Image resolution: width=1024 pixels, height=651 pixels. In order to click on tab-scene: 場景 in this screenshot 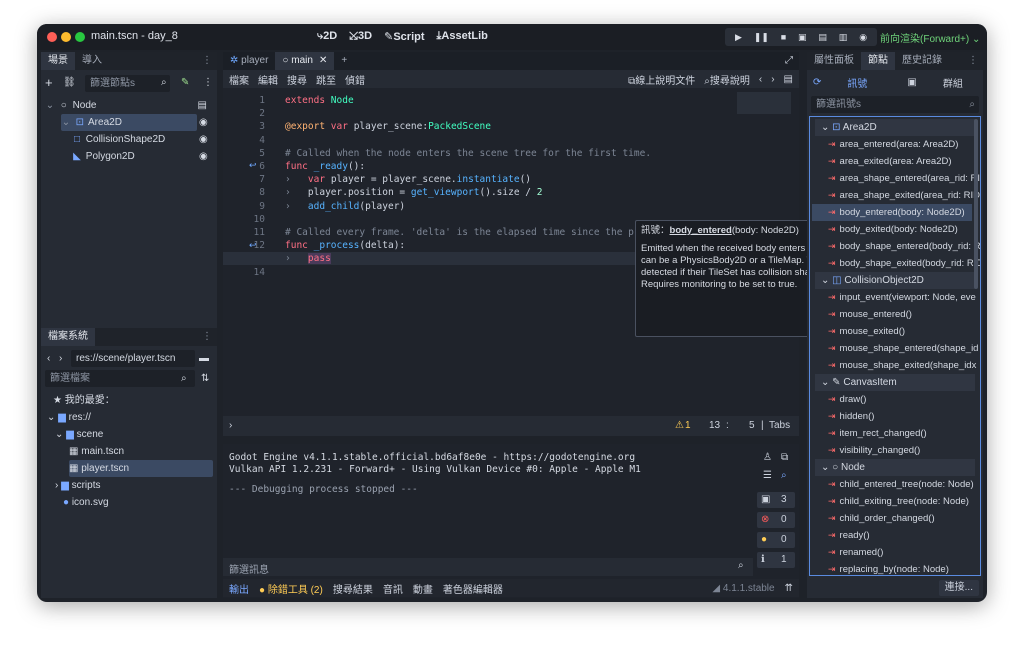, I will do `click(58, 61)`.